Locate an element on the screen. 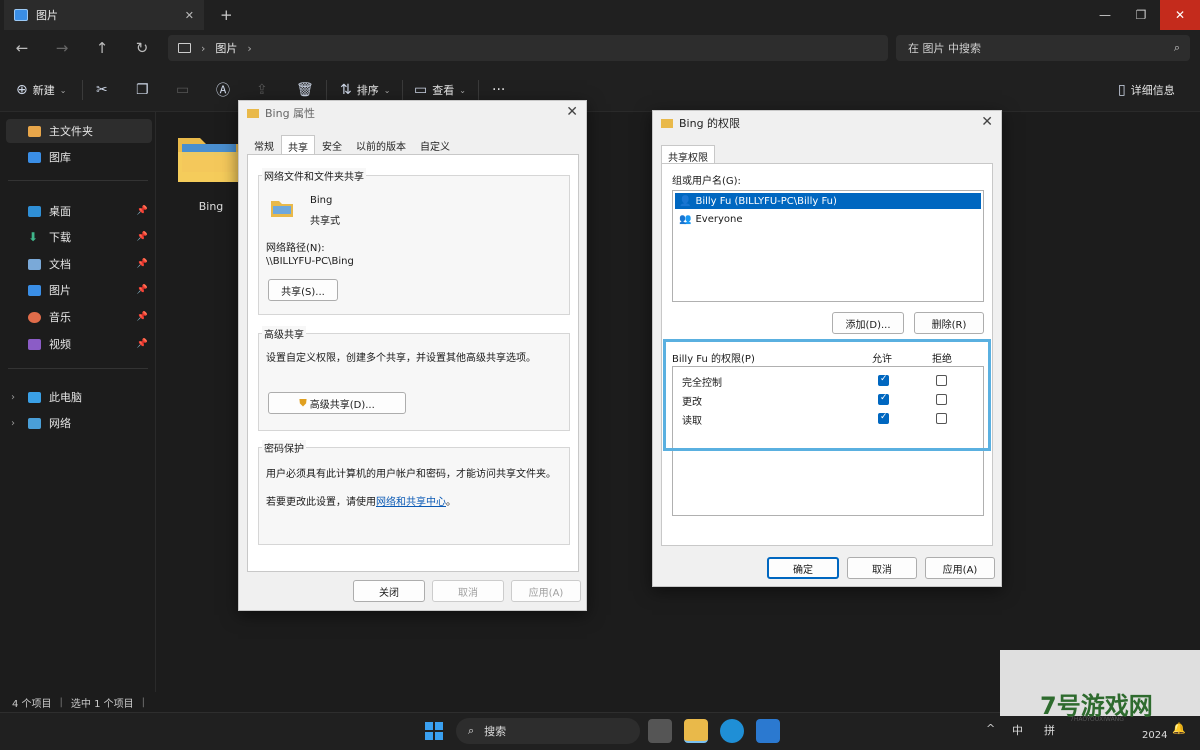  change-prefix: 若要更改此设置，请使用 is located at coordinates (321, 502).